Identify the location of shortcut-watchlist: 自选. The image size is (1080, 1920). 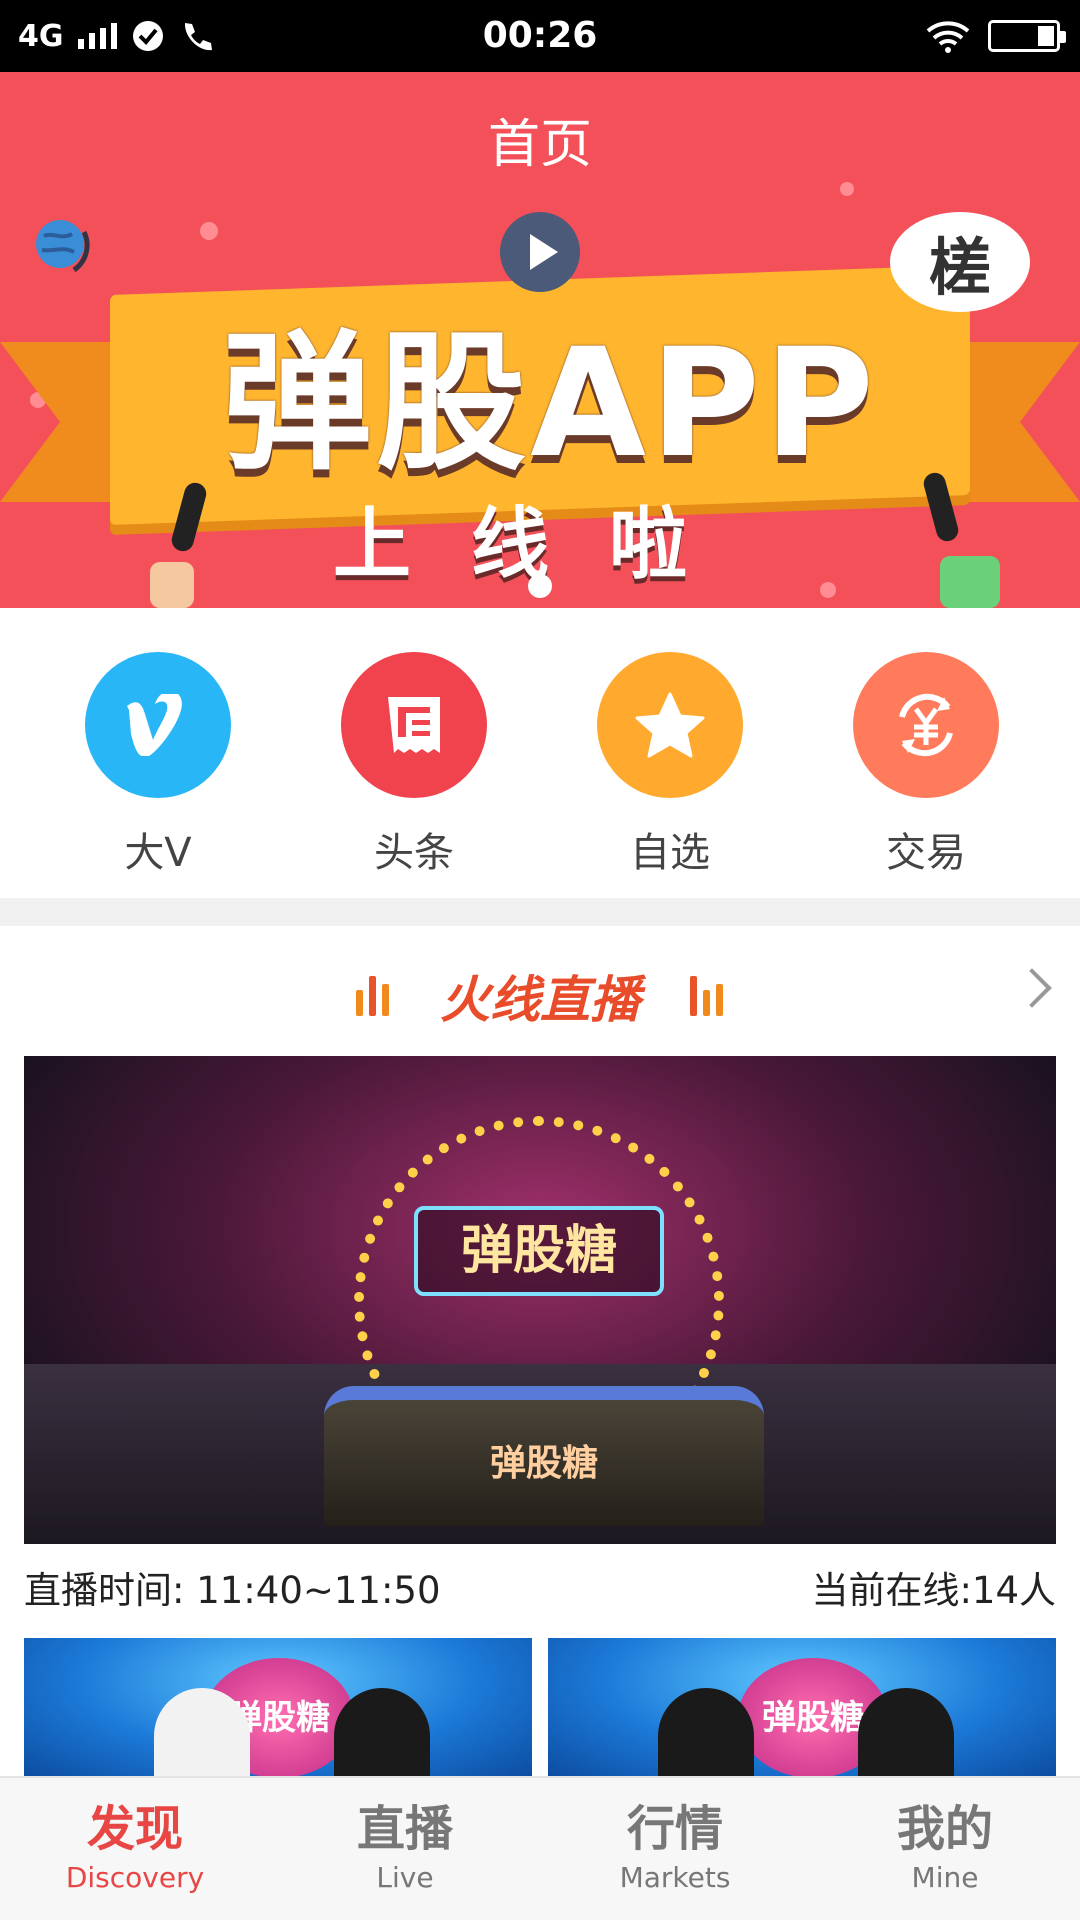
(670, 765).